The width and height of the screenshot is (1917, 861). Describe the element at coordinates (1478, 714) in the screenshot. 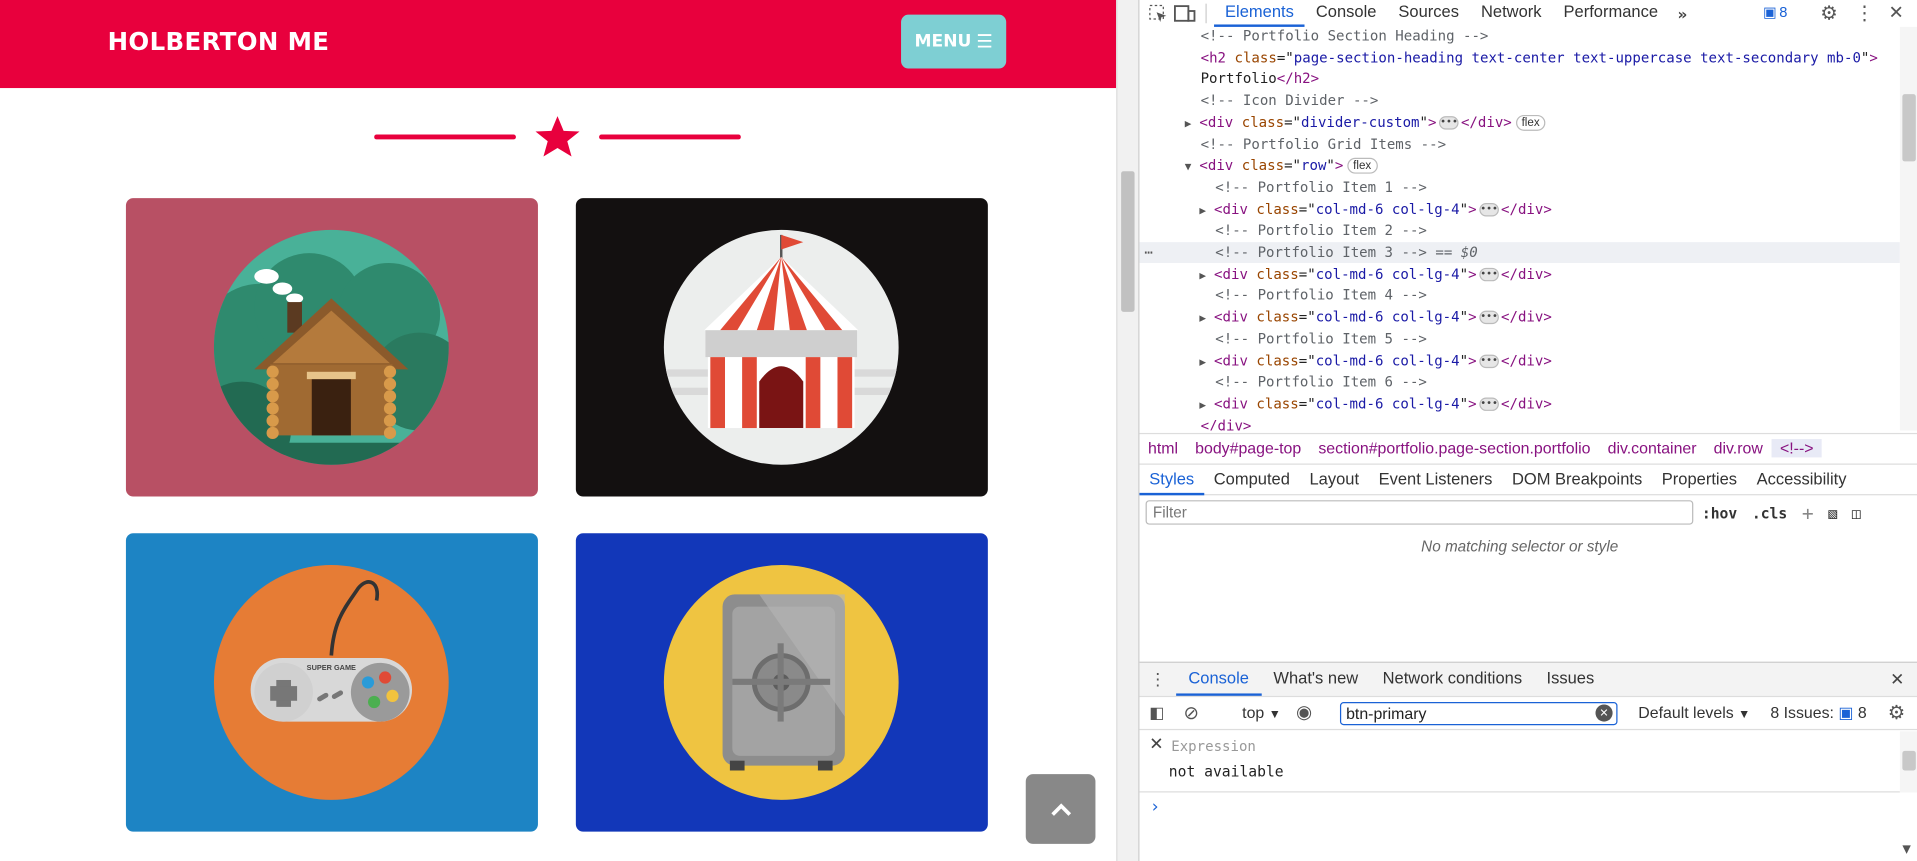

I see `console-filter-input: btn-primary ✕` at that location.